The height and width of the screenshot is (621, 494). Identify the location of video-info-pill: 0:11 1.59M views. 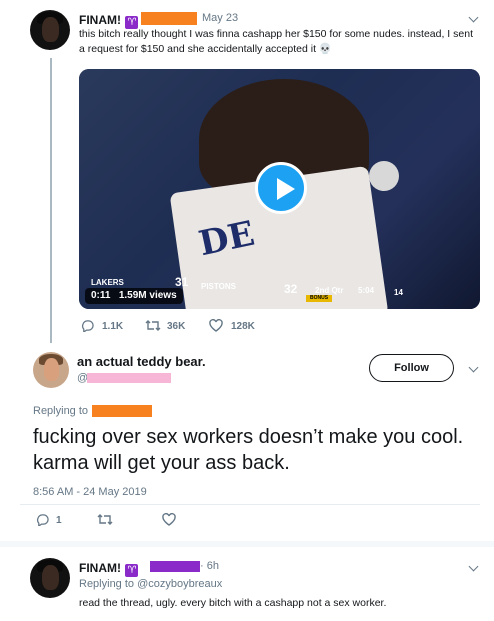
(134, 296).